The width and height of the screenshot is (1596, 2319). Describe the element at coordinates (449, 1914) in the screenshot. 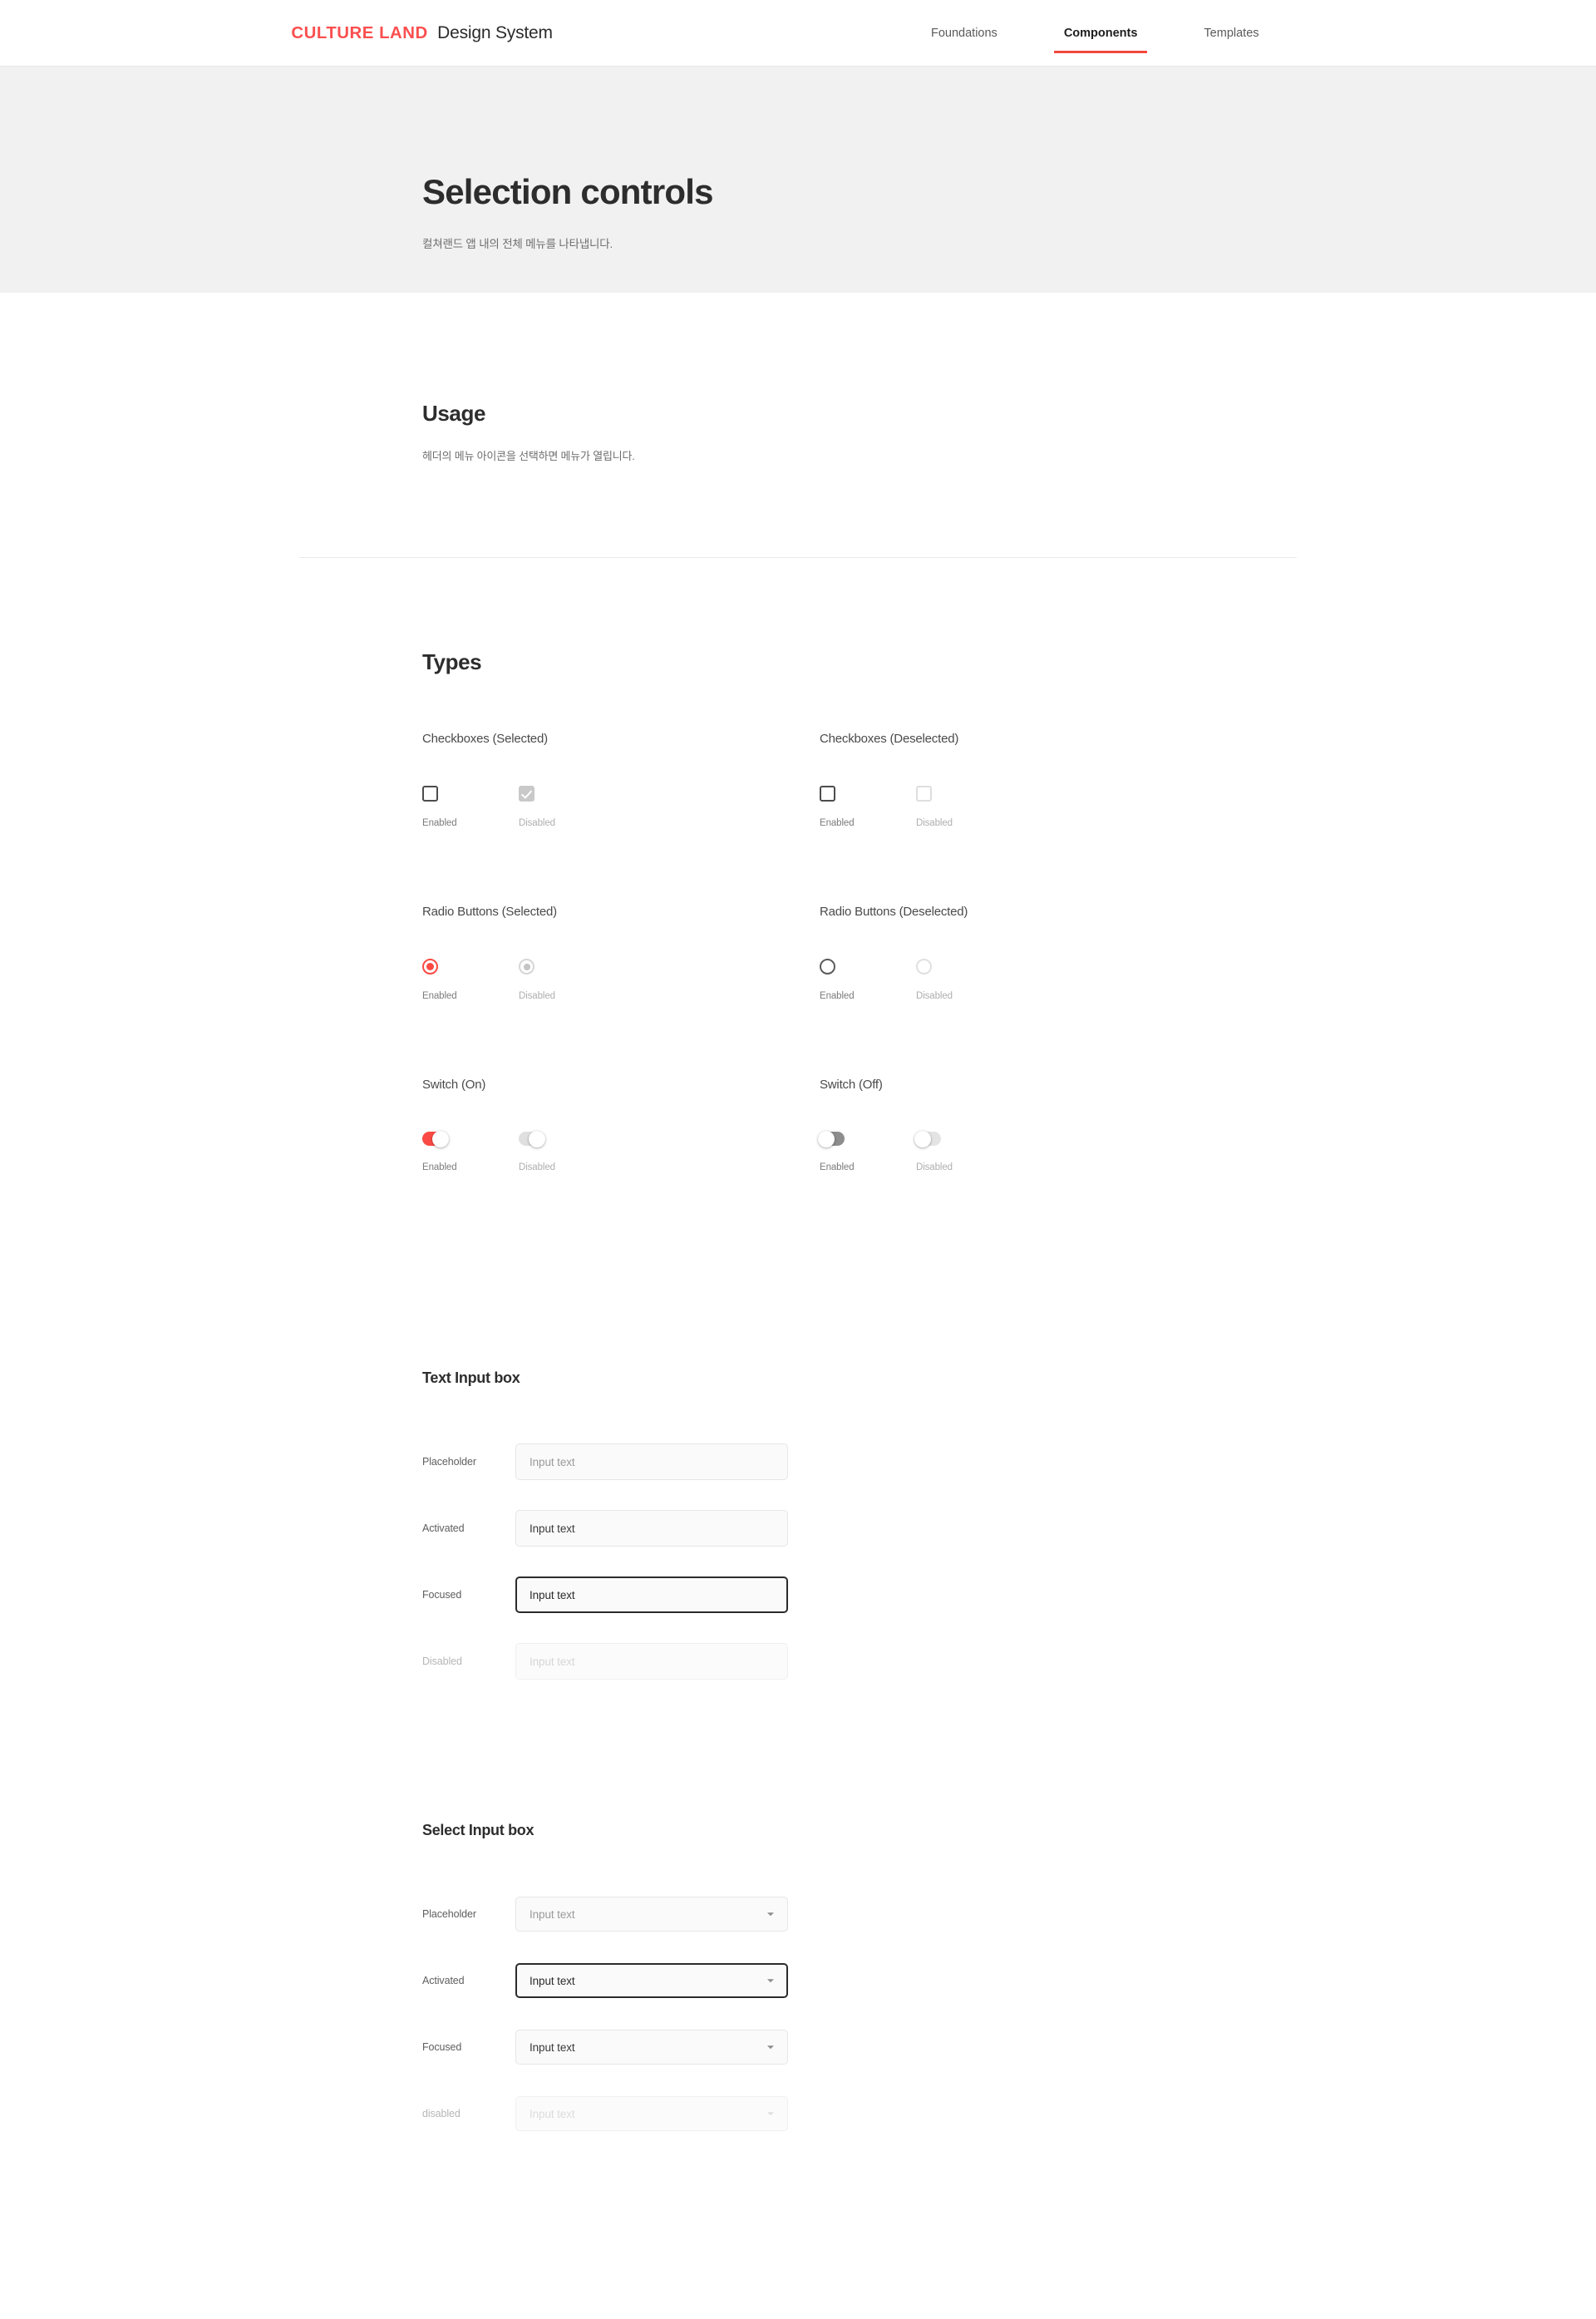

I see `field-label: Placeholder` at that location.